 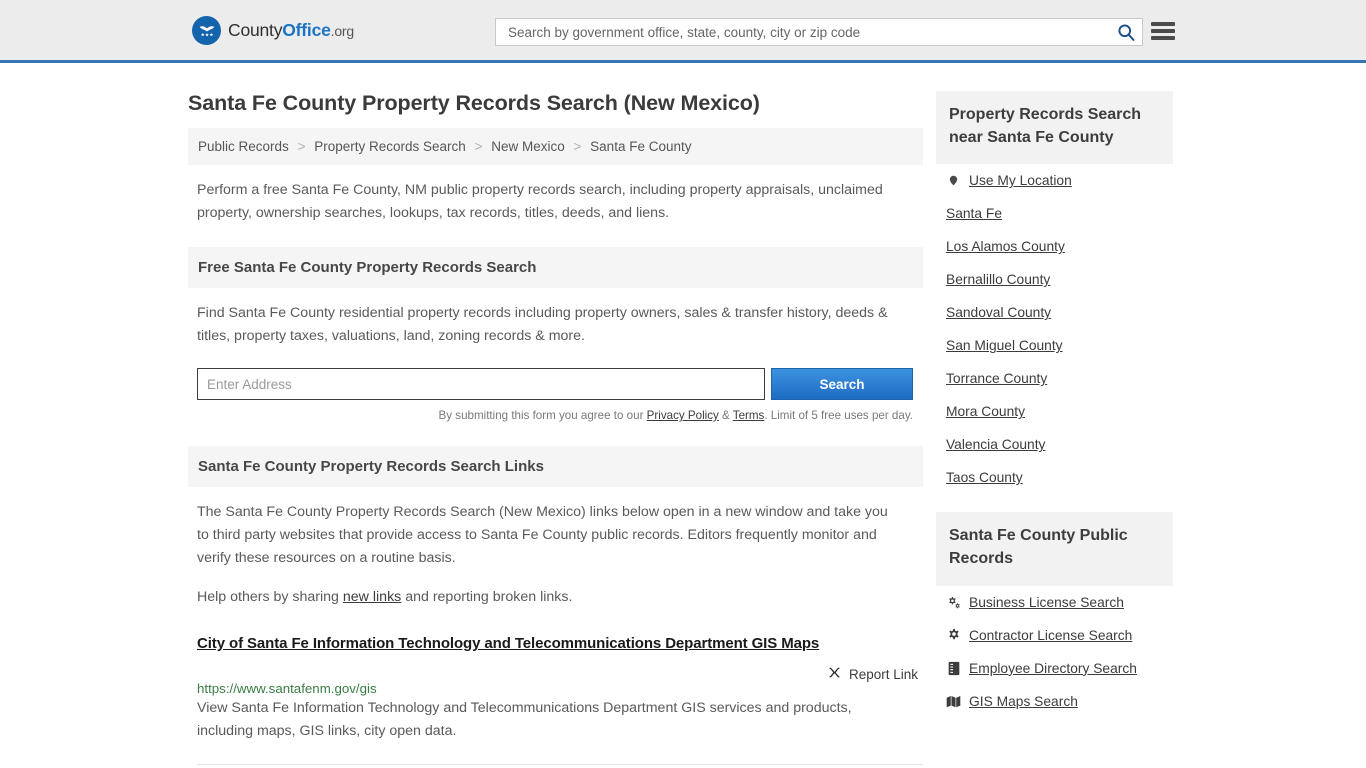 What do you see at coordinates (984, 477) in the screenshot?
I see `sidebar-item-label: Taos County` at bounding box center [984, 477].